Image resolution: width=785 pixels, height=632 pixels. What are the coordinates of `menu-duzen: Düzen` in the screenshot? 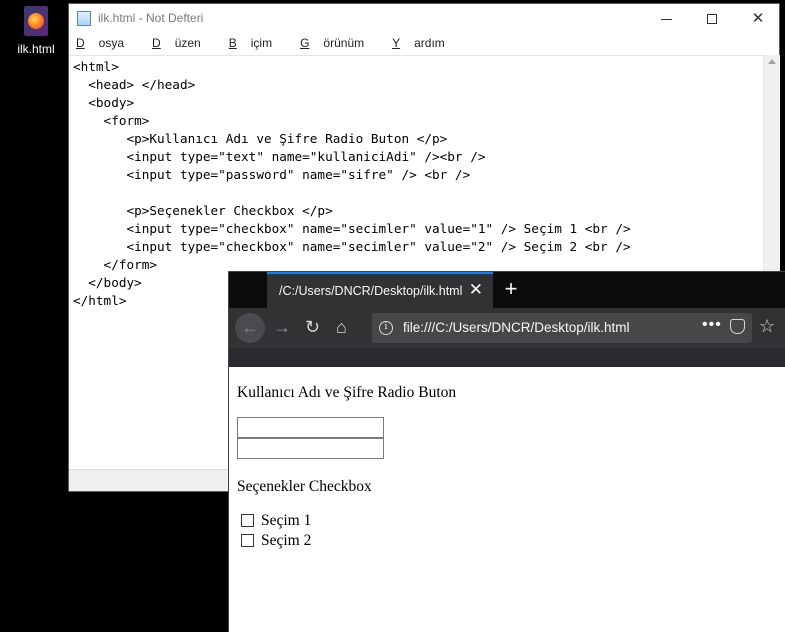 It's located at (183, 43).